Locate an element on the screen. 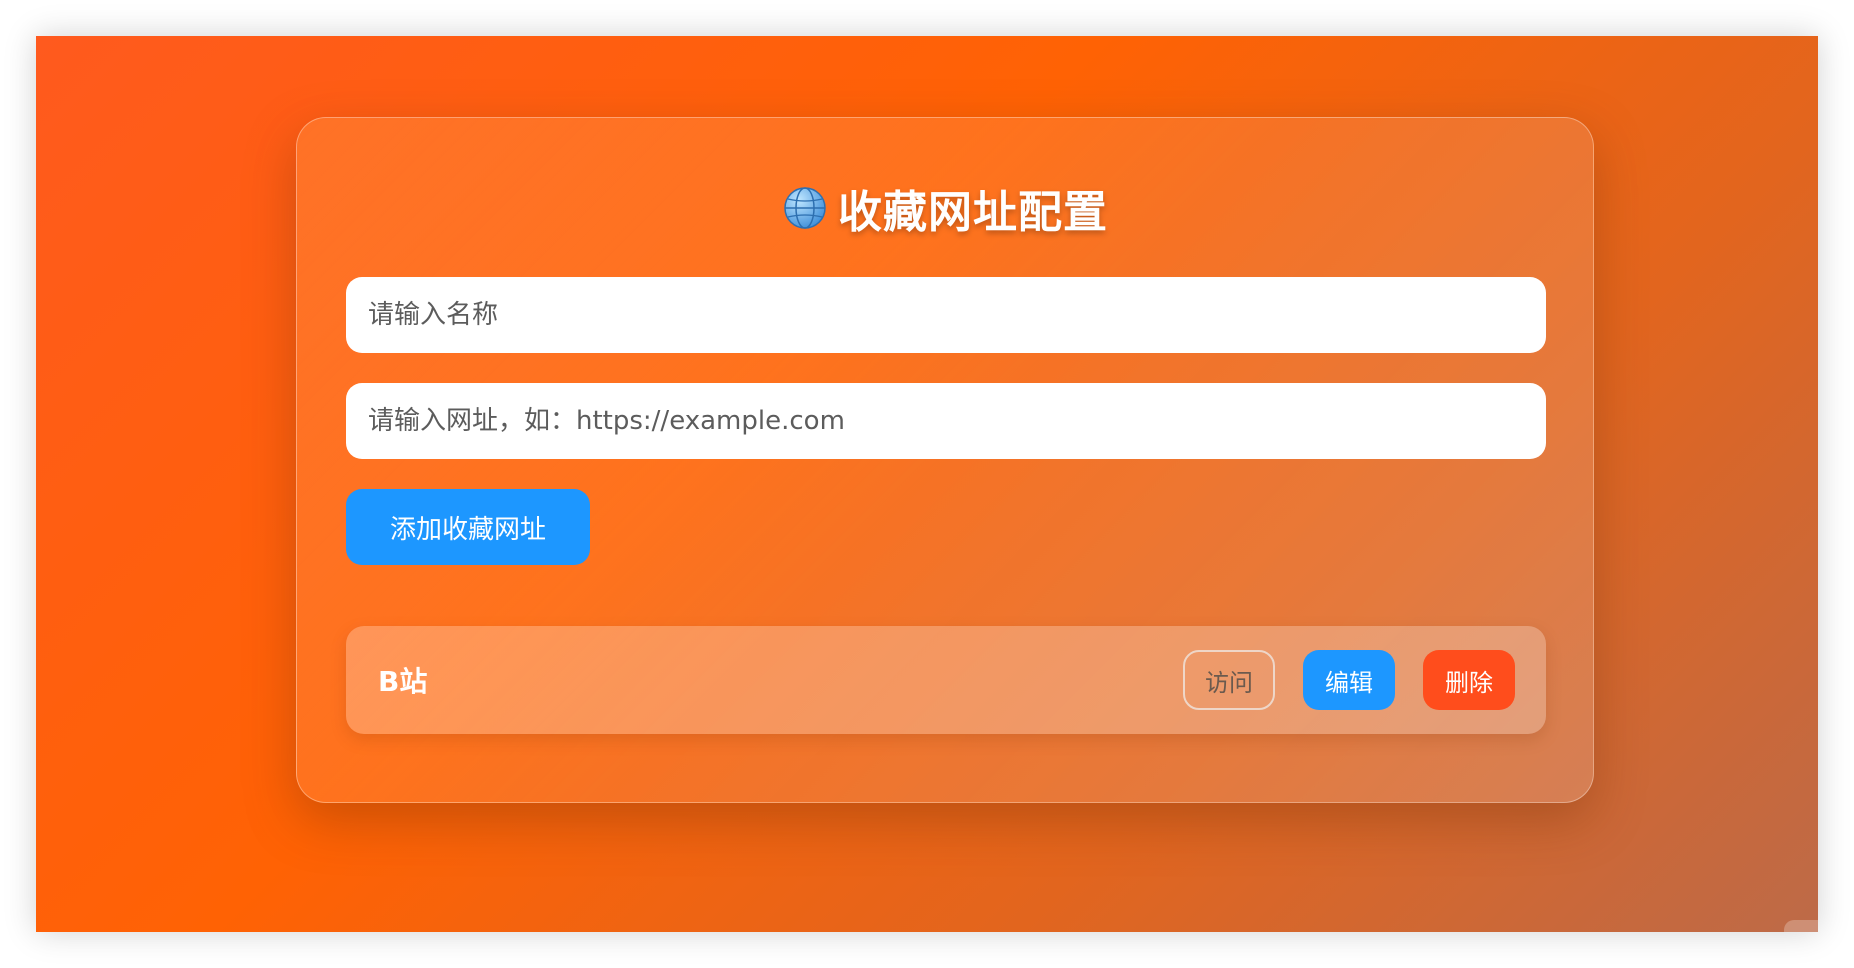  bookmark-name: B站 is located at coordinates (403, 681).